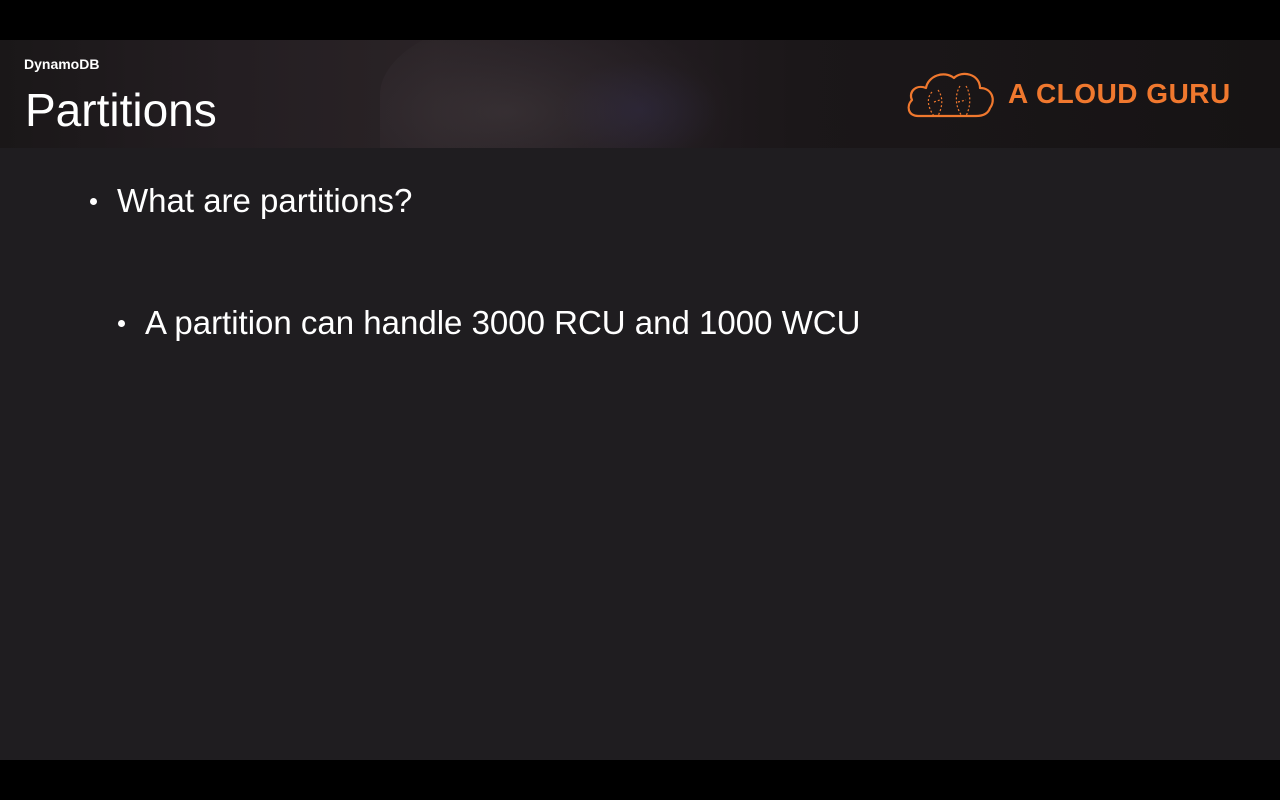 The image size is (1280, 800). What do you see at coordinates (640, 780) in the screenshot?
I see `letterbox-bottom` at bounding box center [640, 780].